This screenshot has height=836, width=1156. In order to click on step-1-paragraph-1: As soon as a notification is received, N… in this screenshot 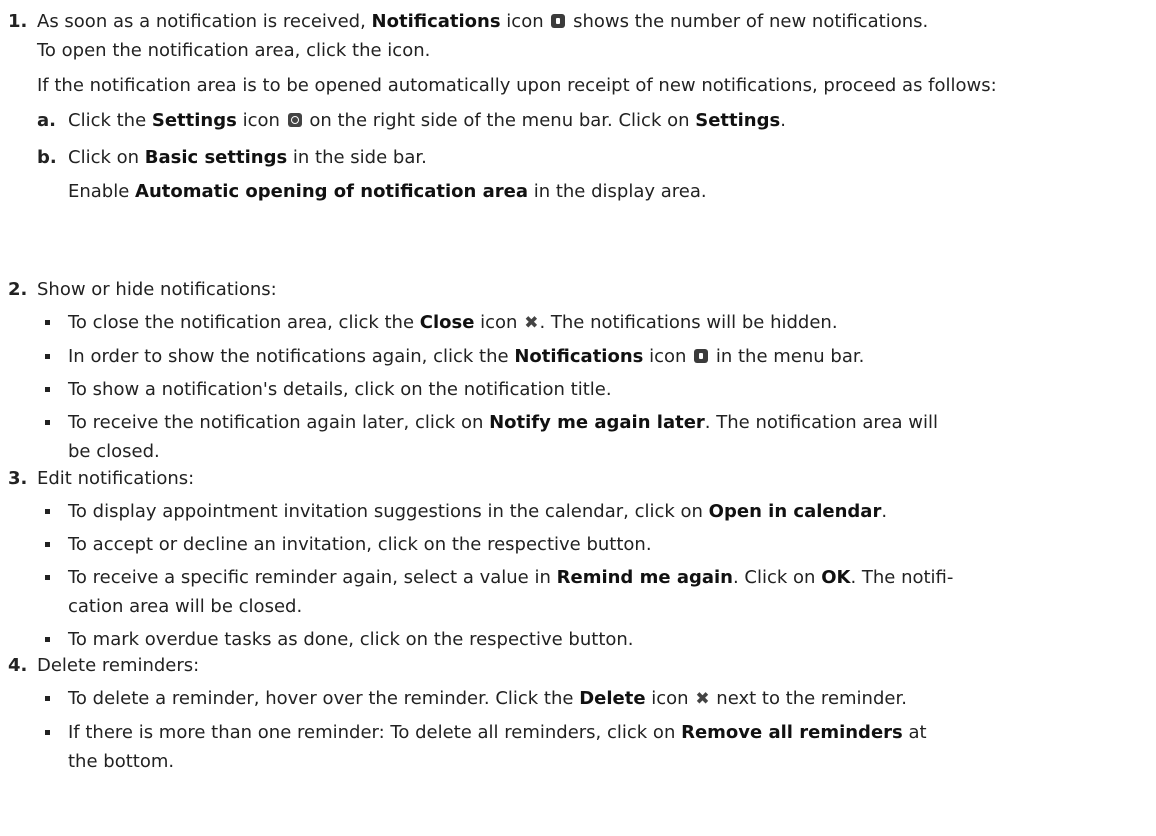, I will do `click(483, 36)`.